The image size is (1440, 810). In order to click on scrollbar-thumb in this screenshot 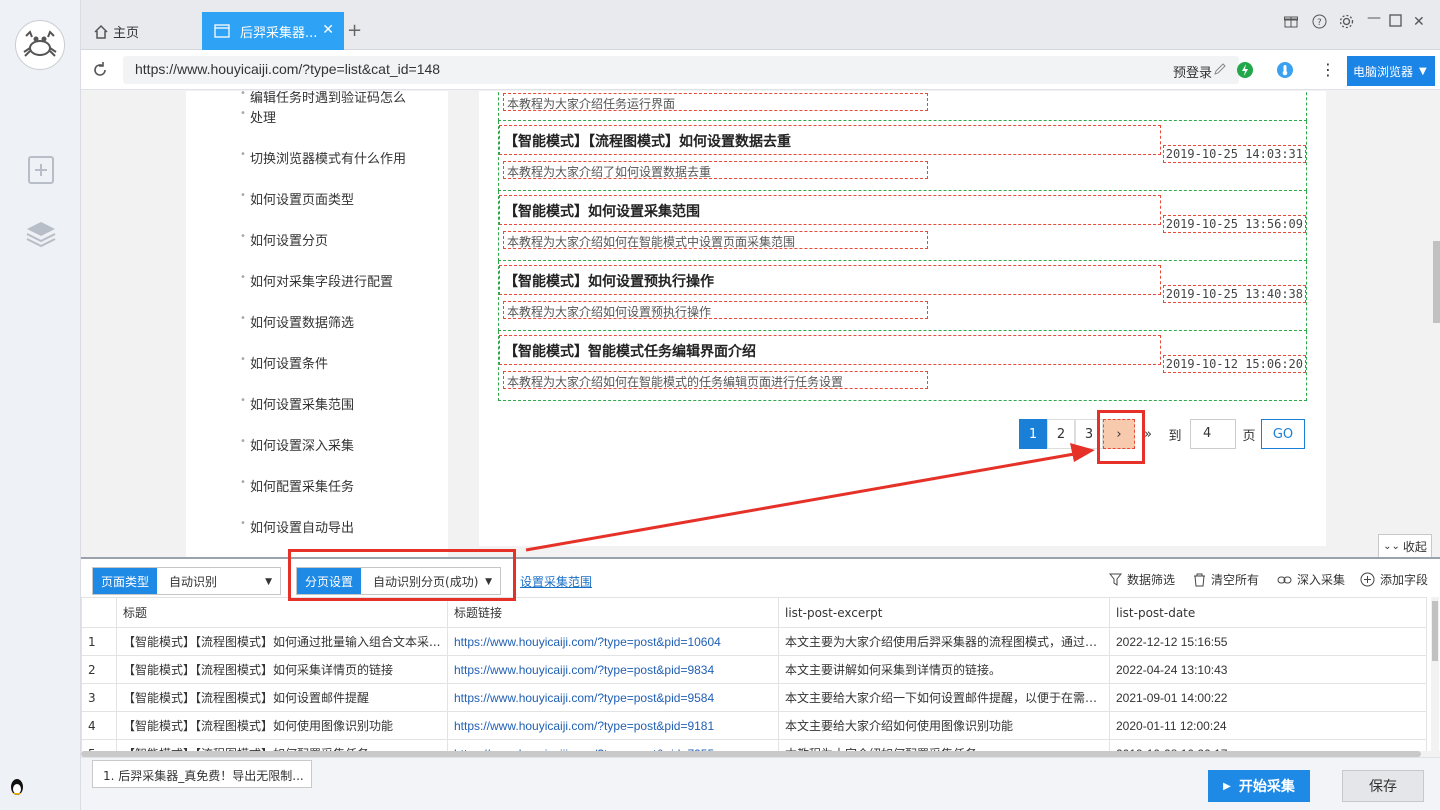, I will do `click(1436, 282)`.